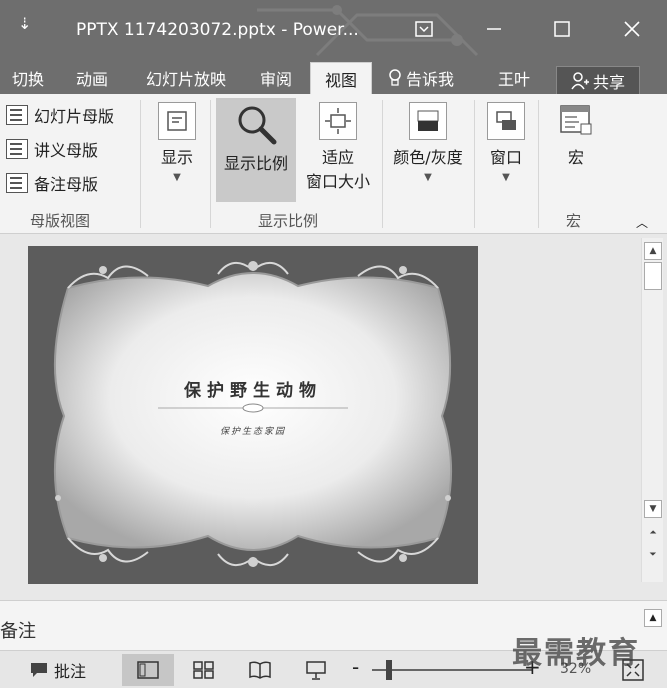  Describe the element at coordinates (24, 23) in the screenshot. I see `quick-access-icon: ⇣` at that location.